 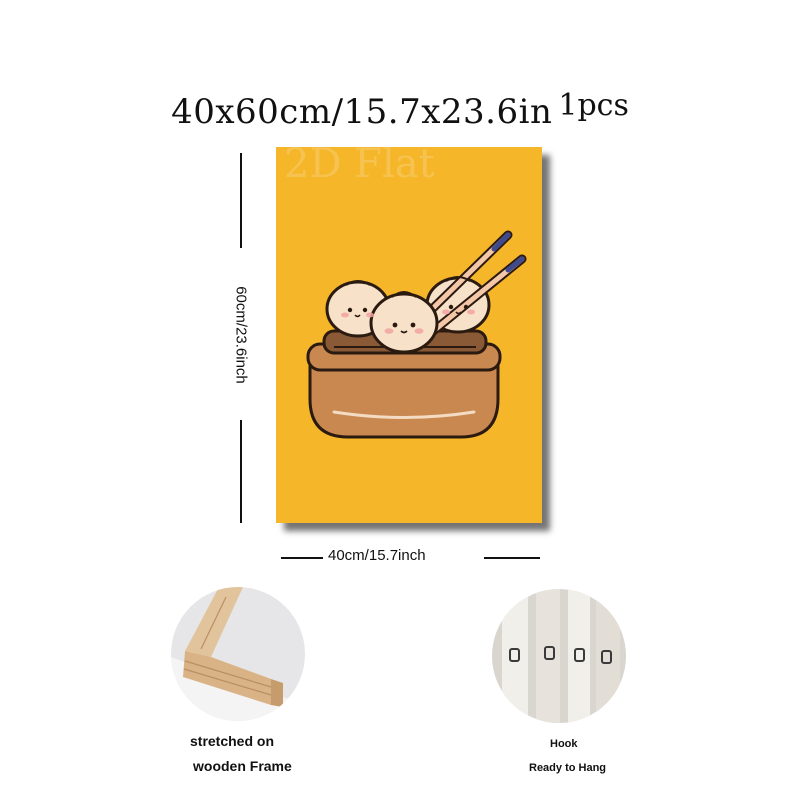 I want to click on height-label: 60cm/23.6inch, so click(x=241, y=335).